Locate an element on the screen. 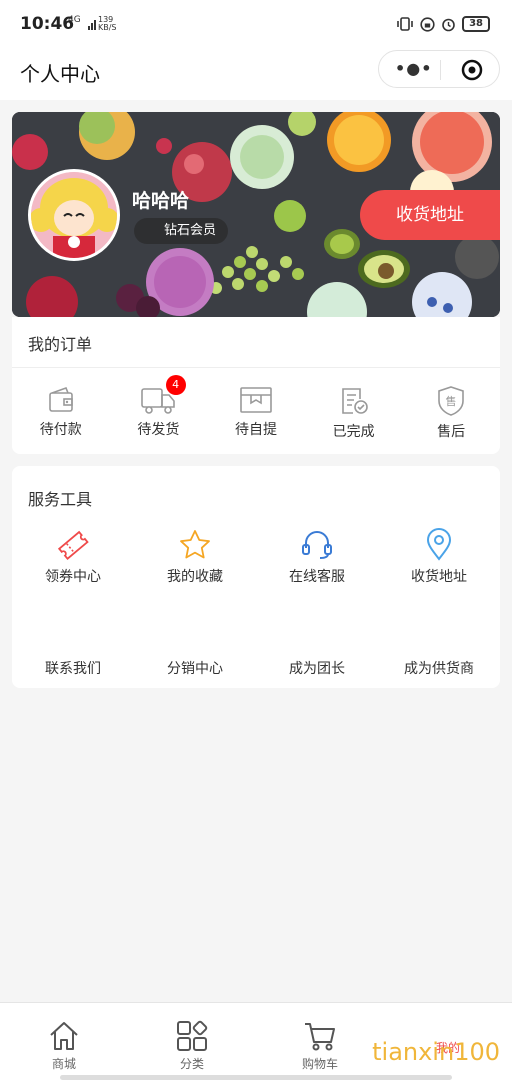 The height and width of the screenshot is (1081, 512). location-pin-icon is located at coordinates (439, 544).